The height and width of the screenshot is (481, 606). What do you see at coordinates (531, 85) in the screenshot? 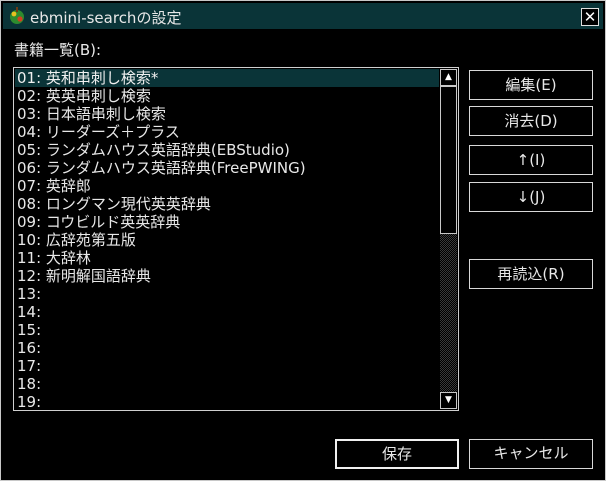
I see `edit-button: 編集(E)` at bounding box center [531, 85].